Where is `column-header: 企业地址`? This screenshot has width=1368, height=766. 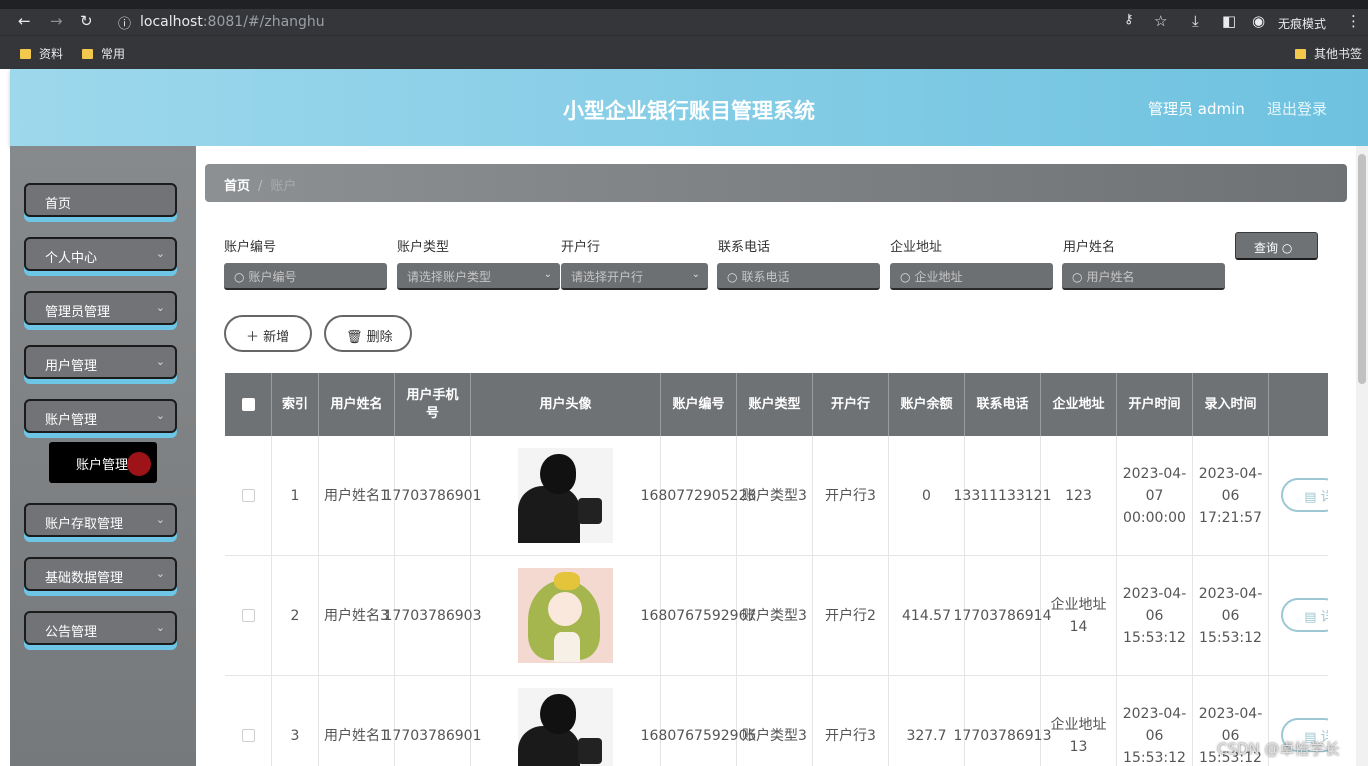 column-header: 企业地址 is located at coordinates (1079, 404).